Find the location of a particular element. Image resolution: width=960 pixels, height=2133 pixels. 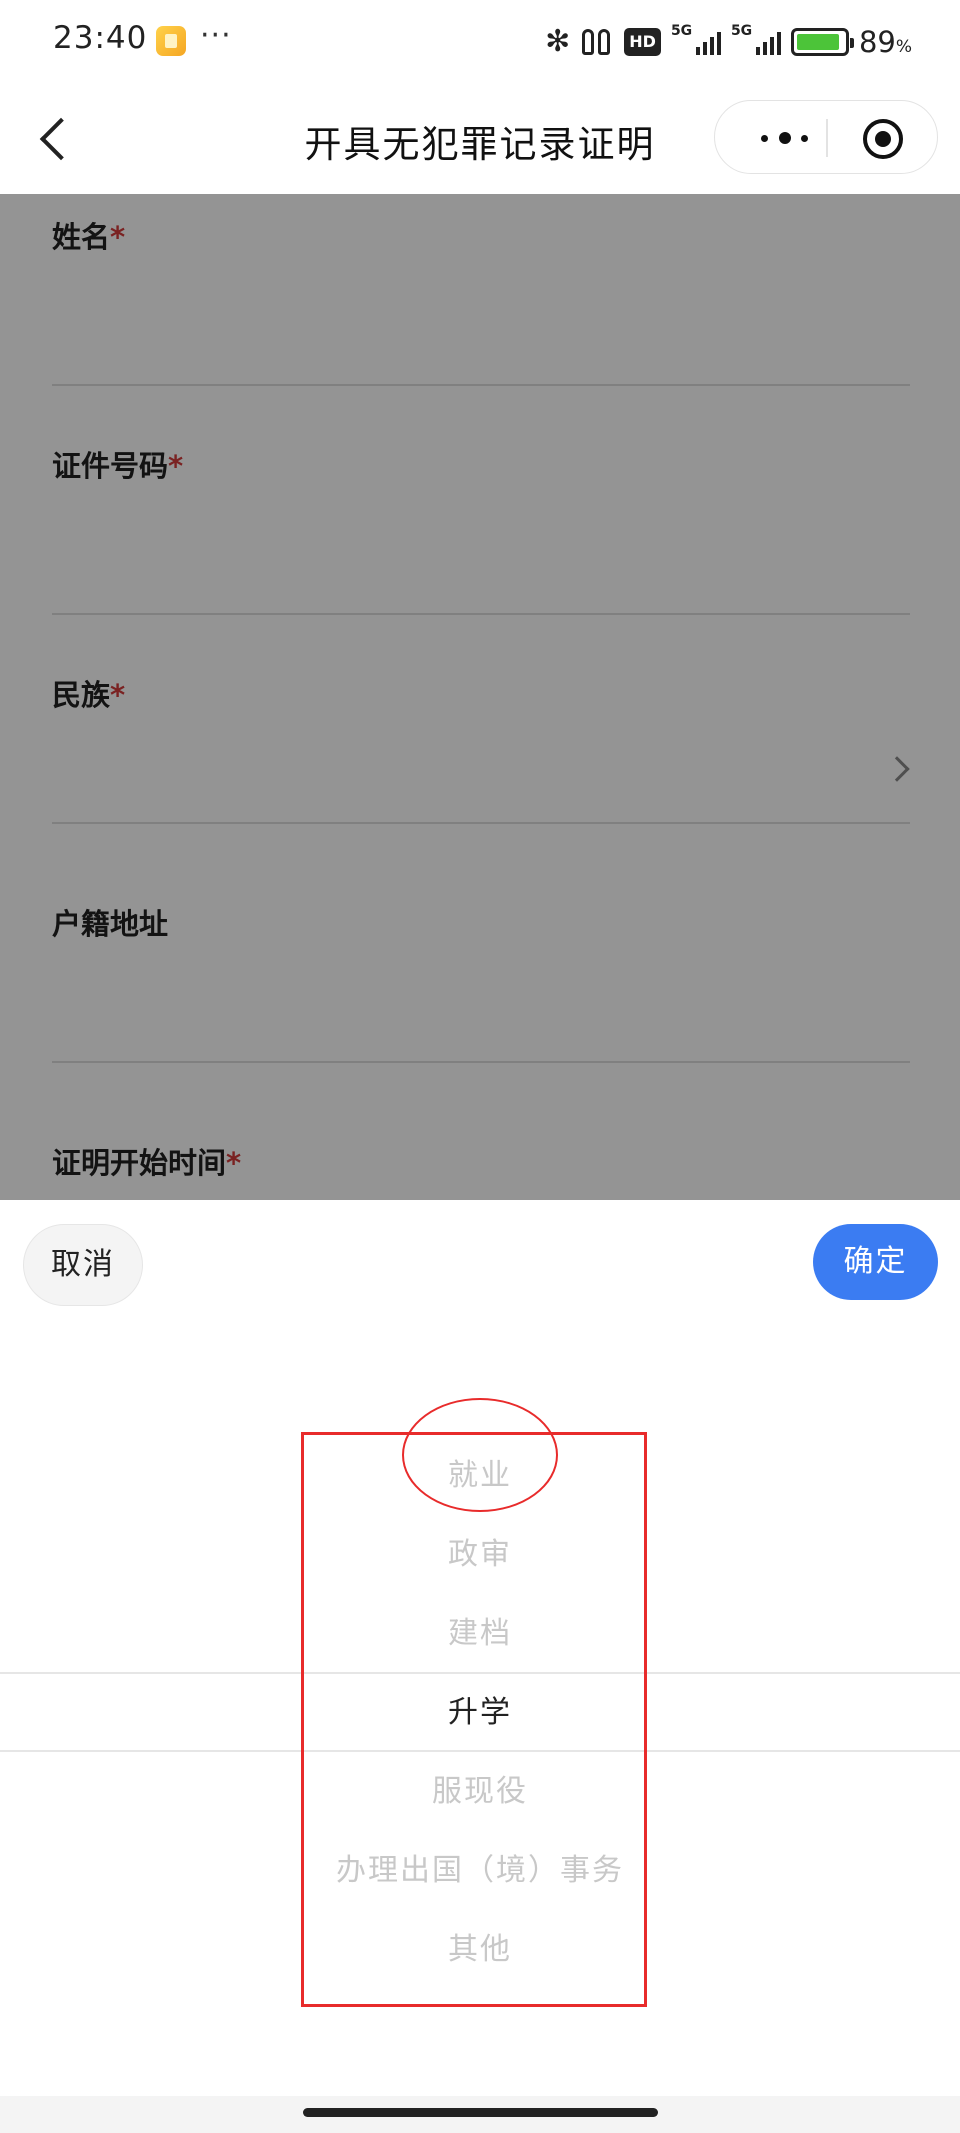

home-indicator-area is located at coordinates (480, 2114).